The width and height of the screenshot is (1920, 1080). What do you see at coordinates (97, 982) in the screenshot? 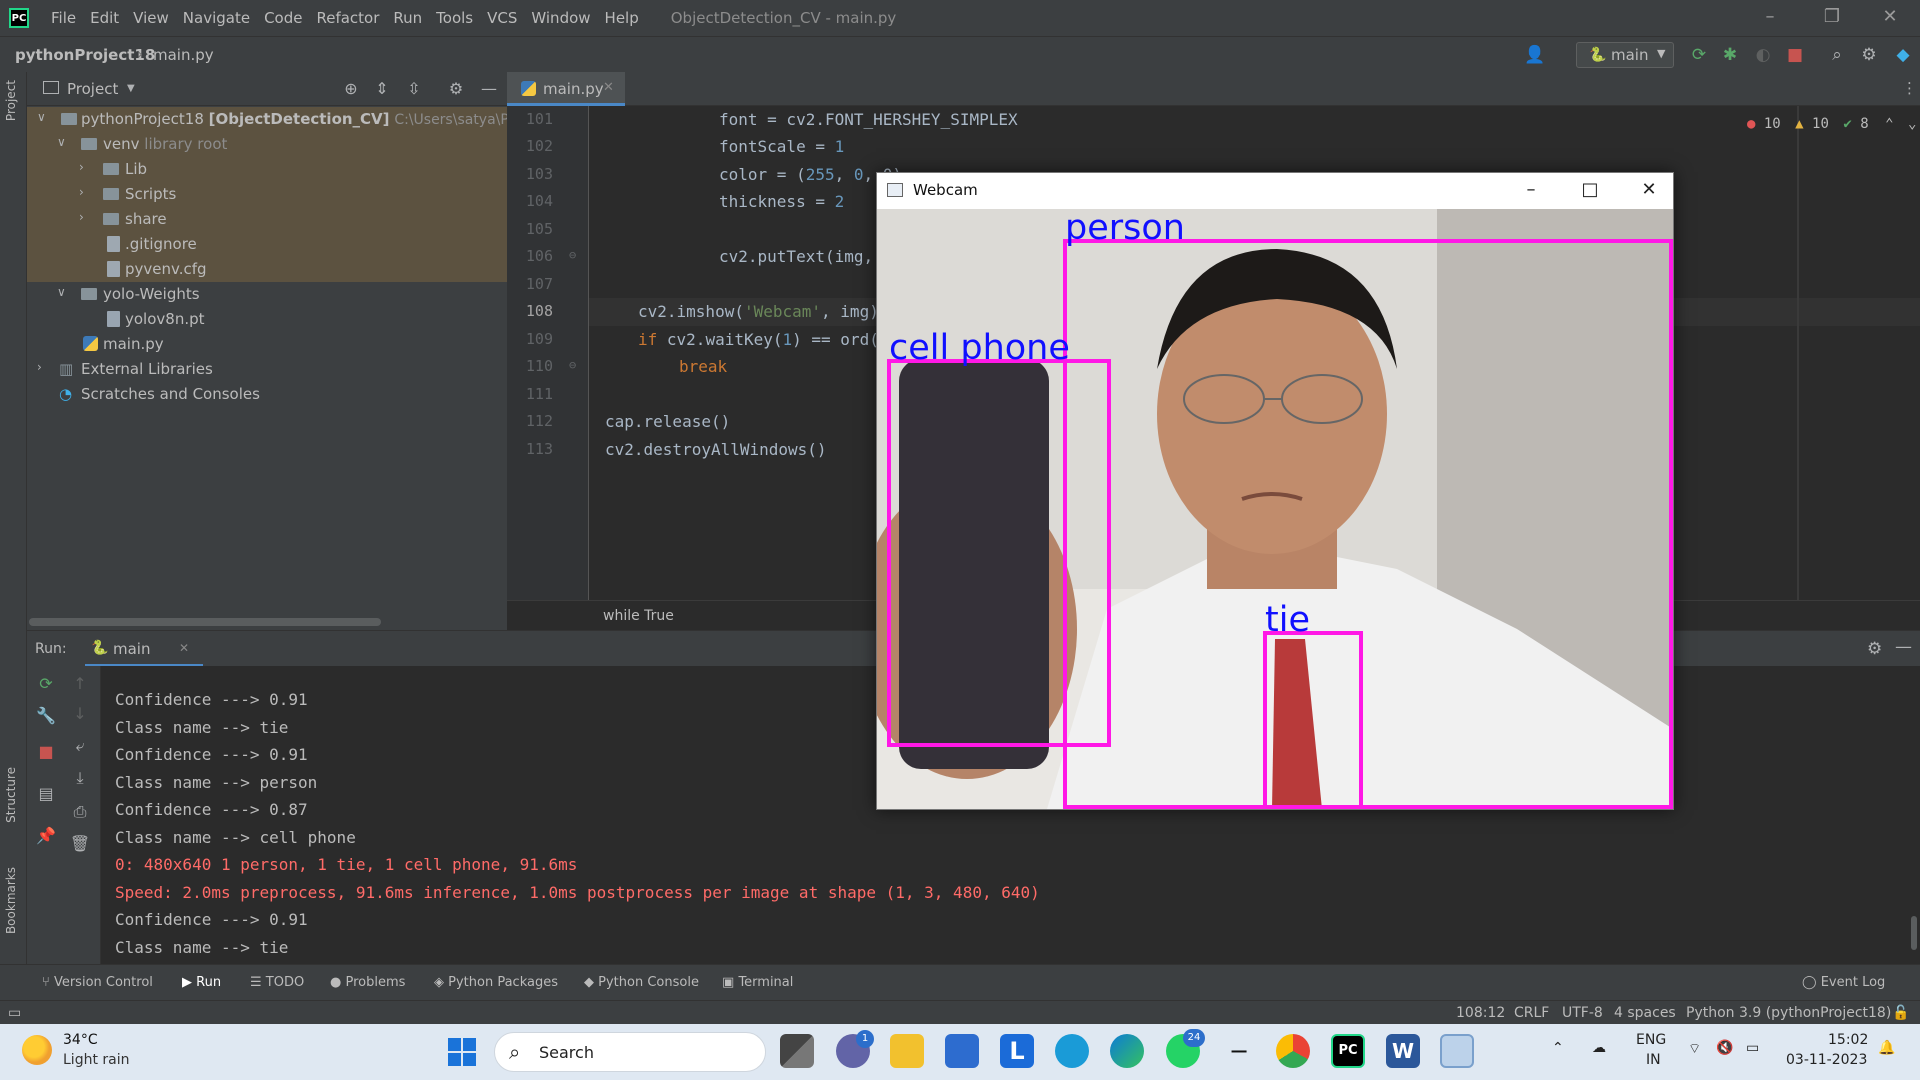
I see `tab-version-control: ⑂ Version Control` at bounding box center [97, 982].